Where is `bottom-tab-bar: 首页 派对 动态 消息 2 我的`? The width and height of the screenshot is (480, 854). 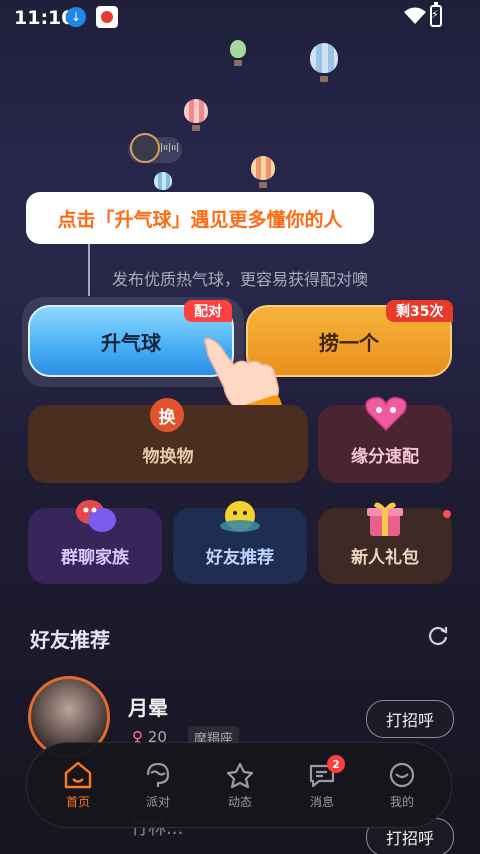 bottom-tab-bar: 首页 派对 动态 消息 2 我的 is located at coordinates (239, 785).